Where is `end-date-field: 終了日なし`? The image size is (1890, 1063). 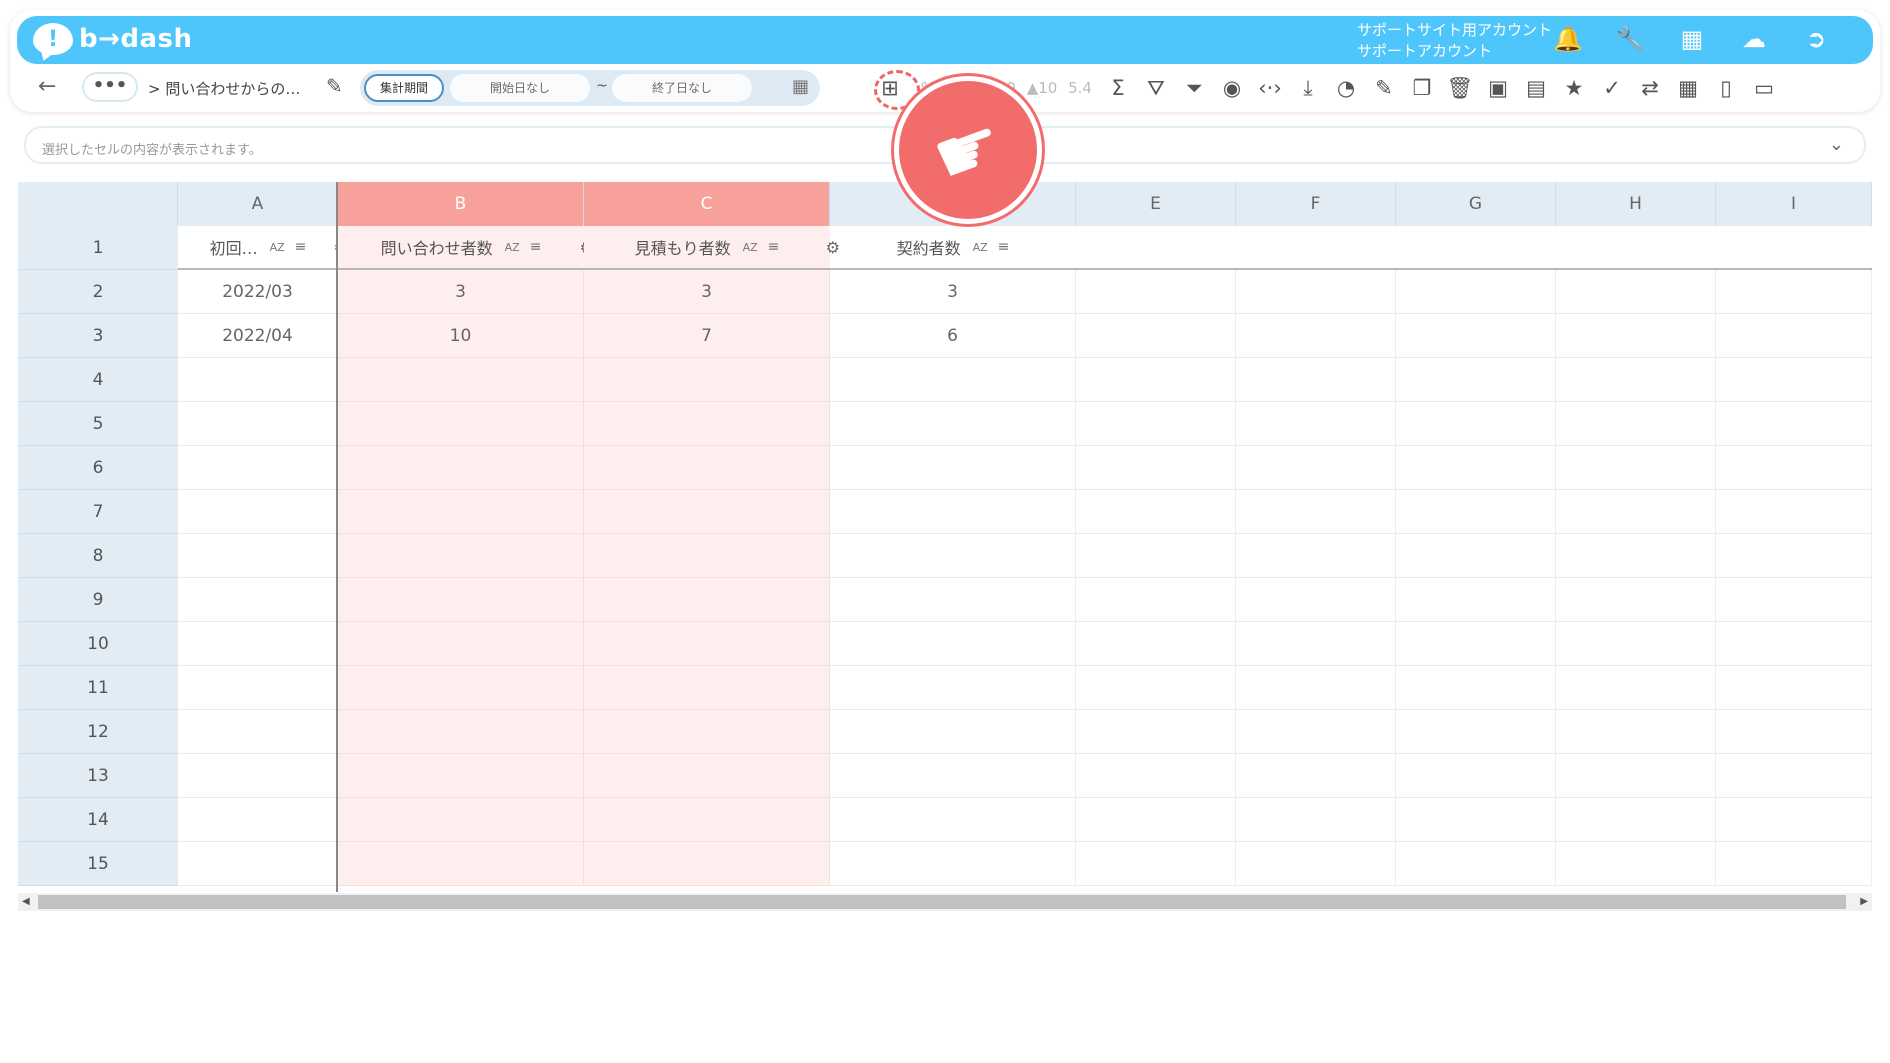 end-date-field: 終了日なし is located at coordinates (682, 88).